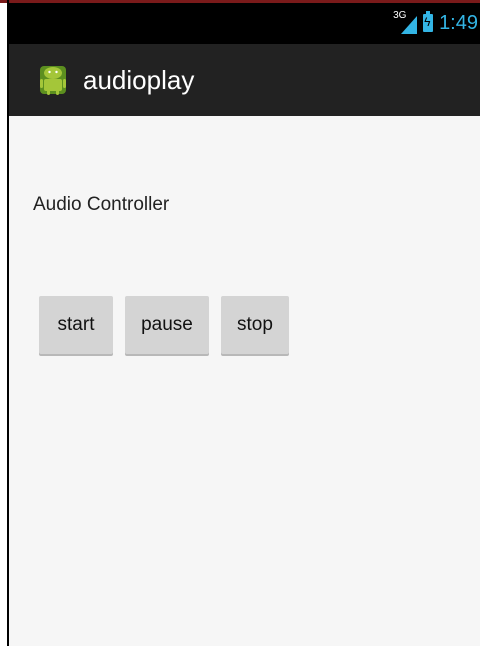 This screenshot has width=480, height=646. I want to click on stop-button: stop, so click(255, 325).